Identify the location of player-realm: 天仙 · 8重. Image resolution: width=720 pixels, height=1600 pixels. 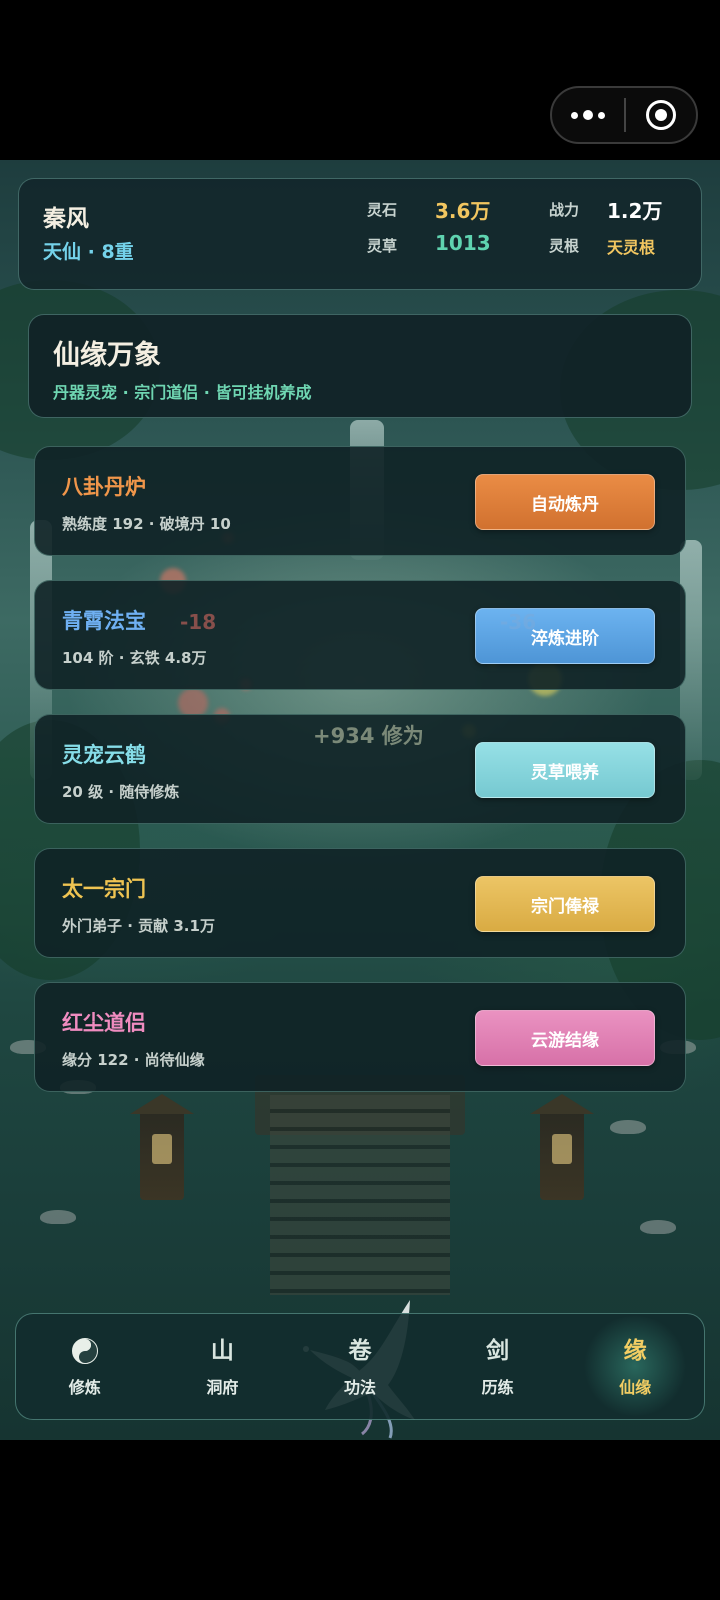
(88, 252).